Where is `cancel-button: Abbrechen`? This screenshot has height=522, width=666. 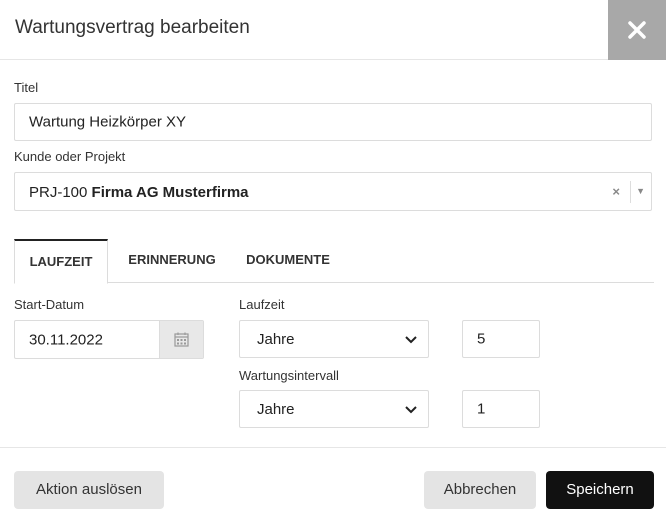
cancel-button: Abbrechen is located at coordinates (480, 490).